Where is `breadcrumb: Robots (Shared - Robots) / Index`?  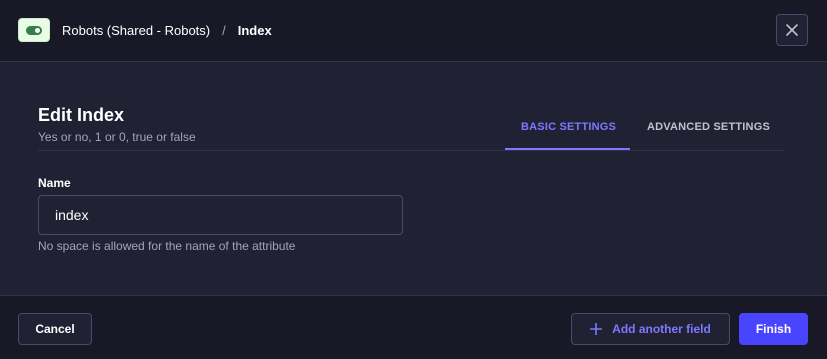 breadcrumb: Robots (Shared - Robots) / Index is located at coordinates (167, 30).